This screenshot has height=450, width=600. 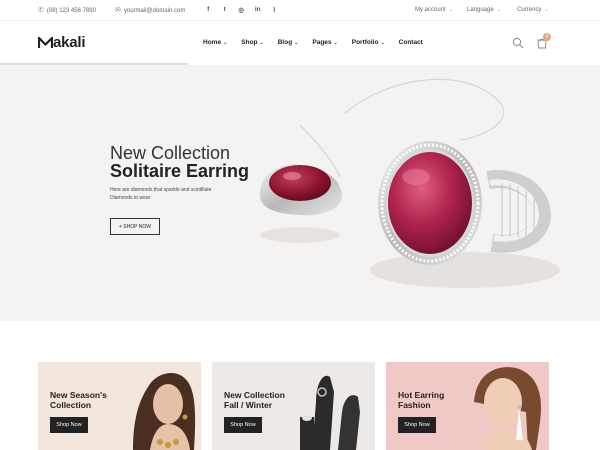 What do you see at coordinates (41, 10) in the screenshot?
I see `phone-icon: ✆` at bounding box center [41, 10].